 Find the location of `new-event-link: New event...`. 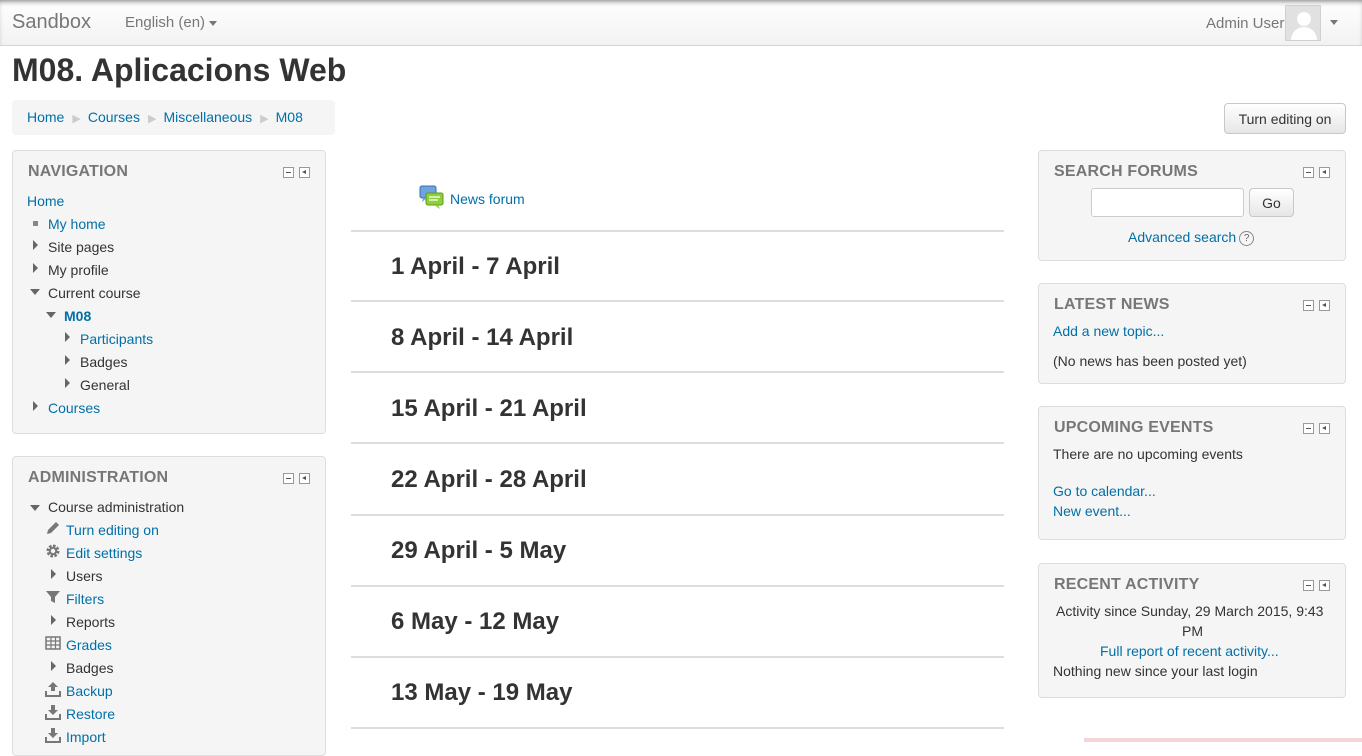

new-event-link: New event... is located at coordinates (1092, 511).